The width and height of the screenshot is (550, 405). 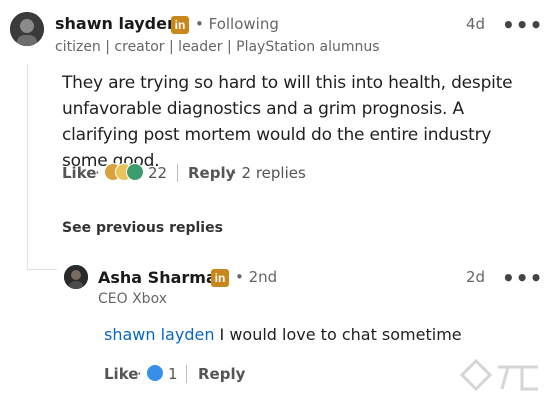 I want to click on like-reaction-icon, so click(x=155, y=373).